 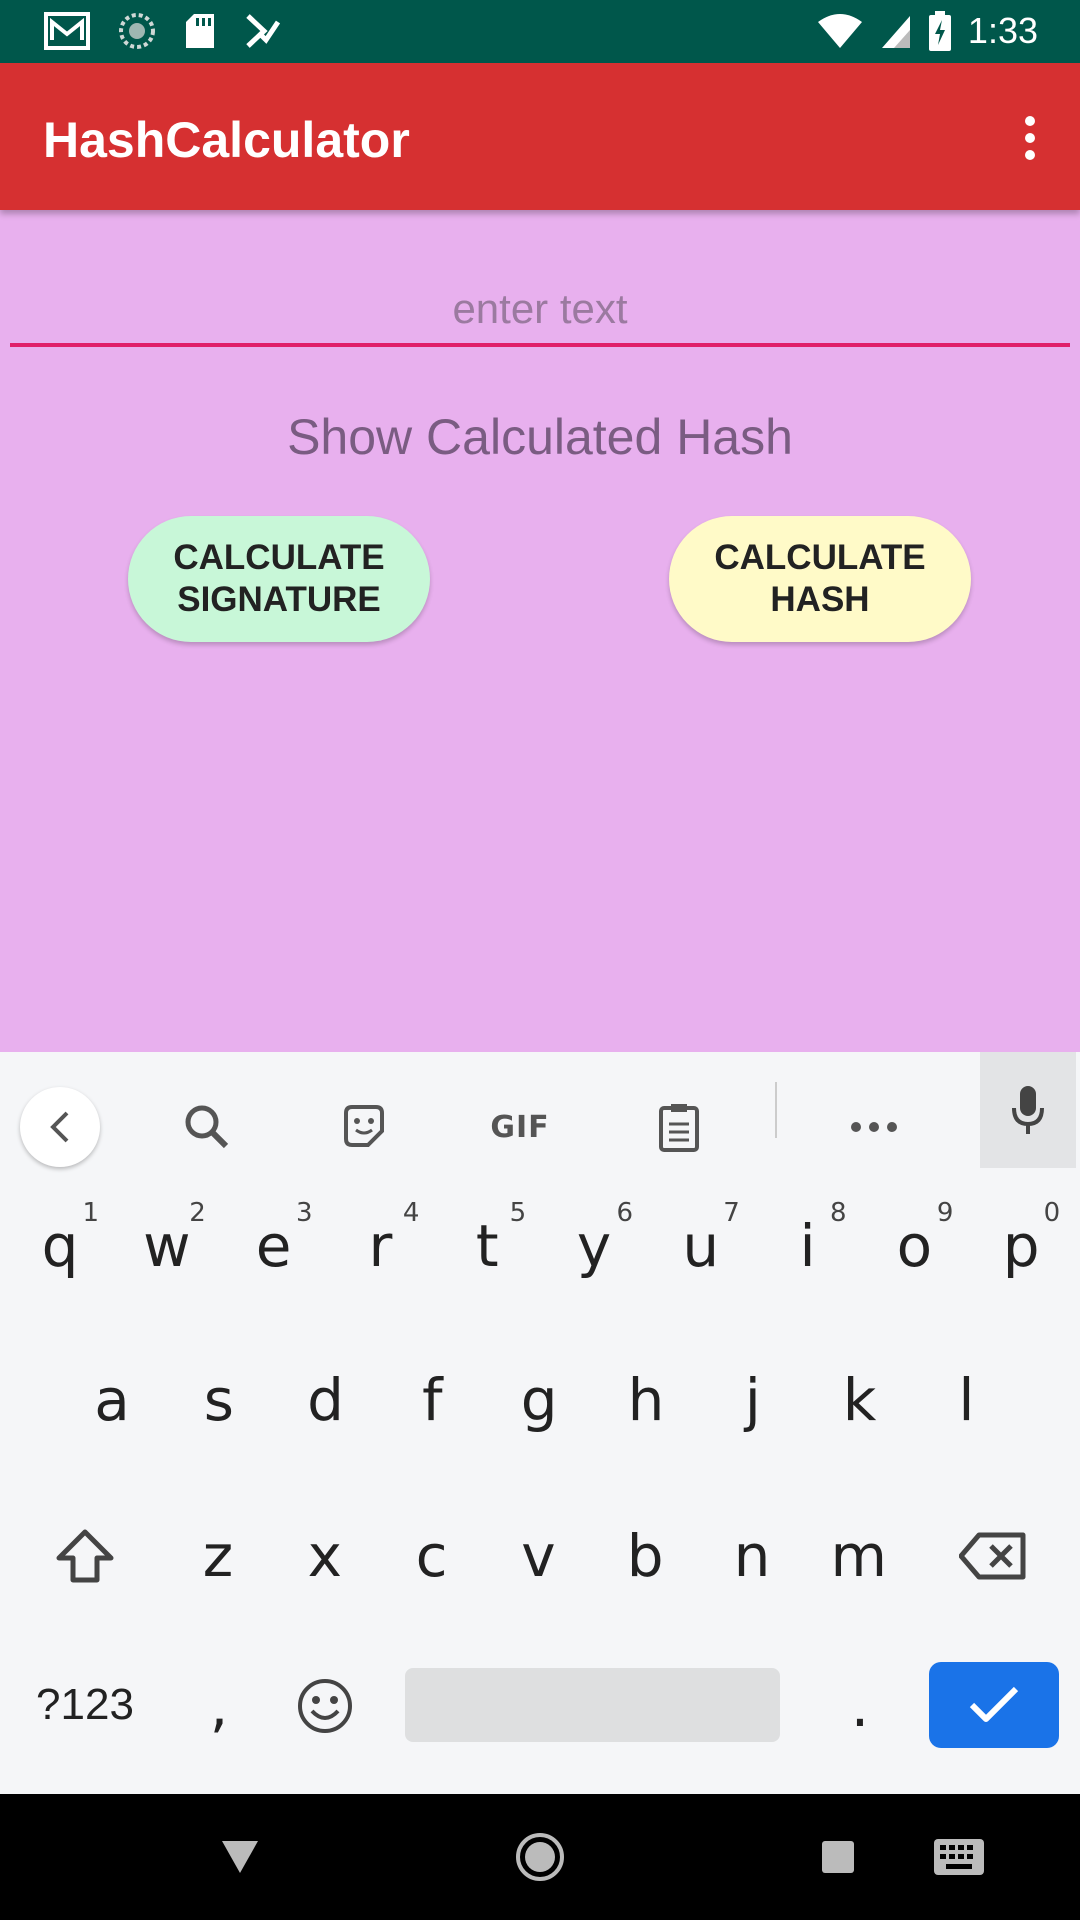 I want to click on sd-card-icon, so click(x=200, y=31).